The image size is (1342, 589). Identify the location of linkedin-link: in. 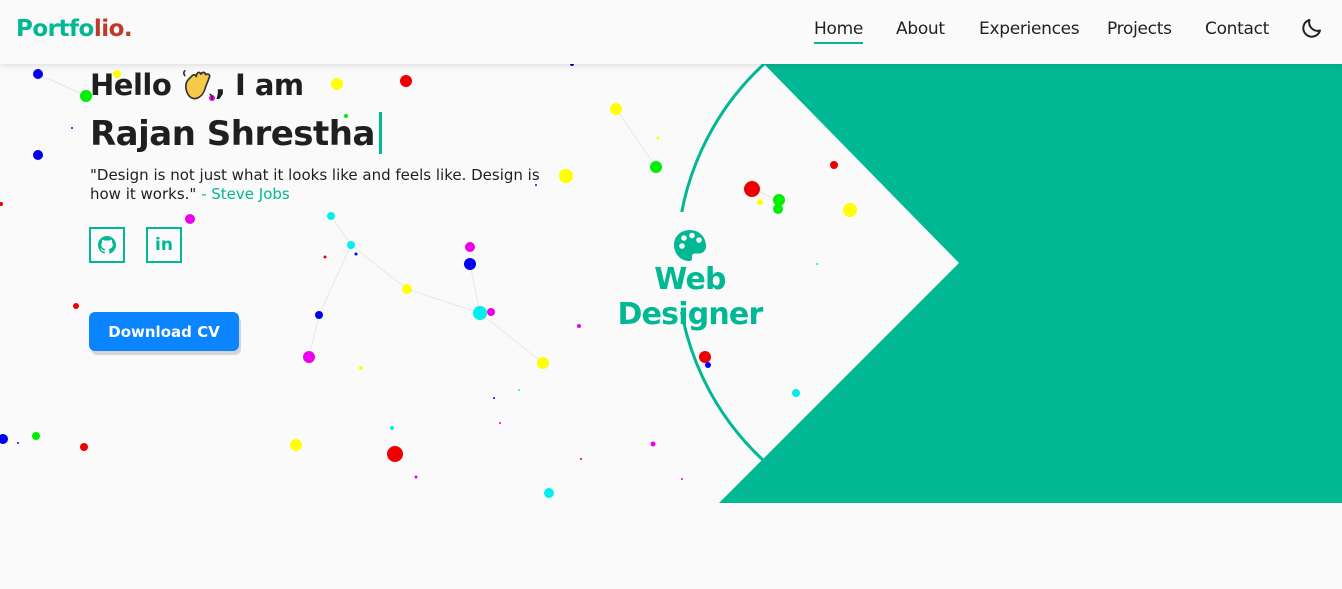
(164, 245).